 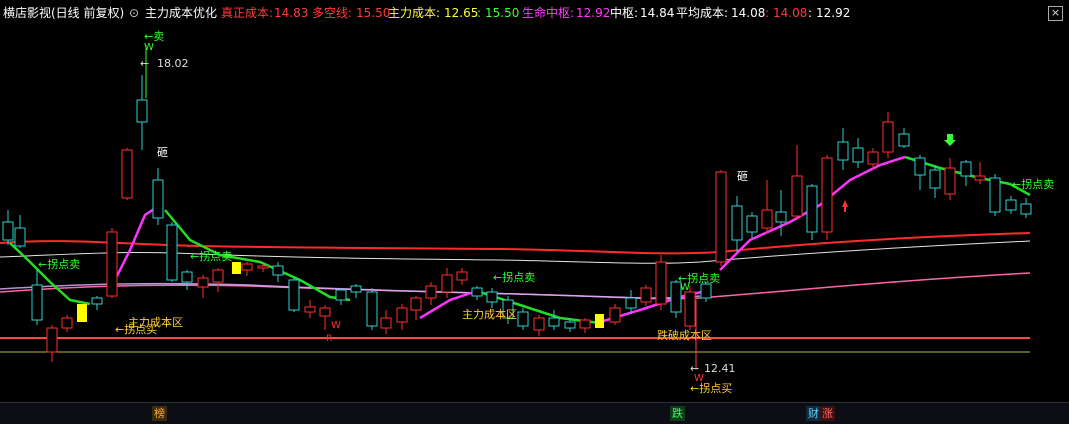 I want to click on low-arrow: ←, so click(x=694, y=368).